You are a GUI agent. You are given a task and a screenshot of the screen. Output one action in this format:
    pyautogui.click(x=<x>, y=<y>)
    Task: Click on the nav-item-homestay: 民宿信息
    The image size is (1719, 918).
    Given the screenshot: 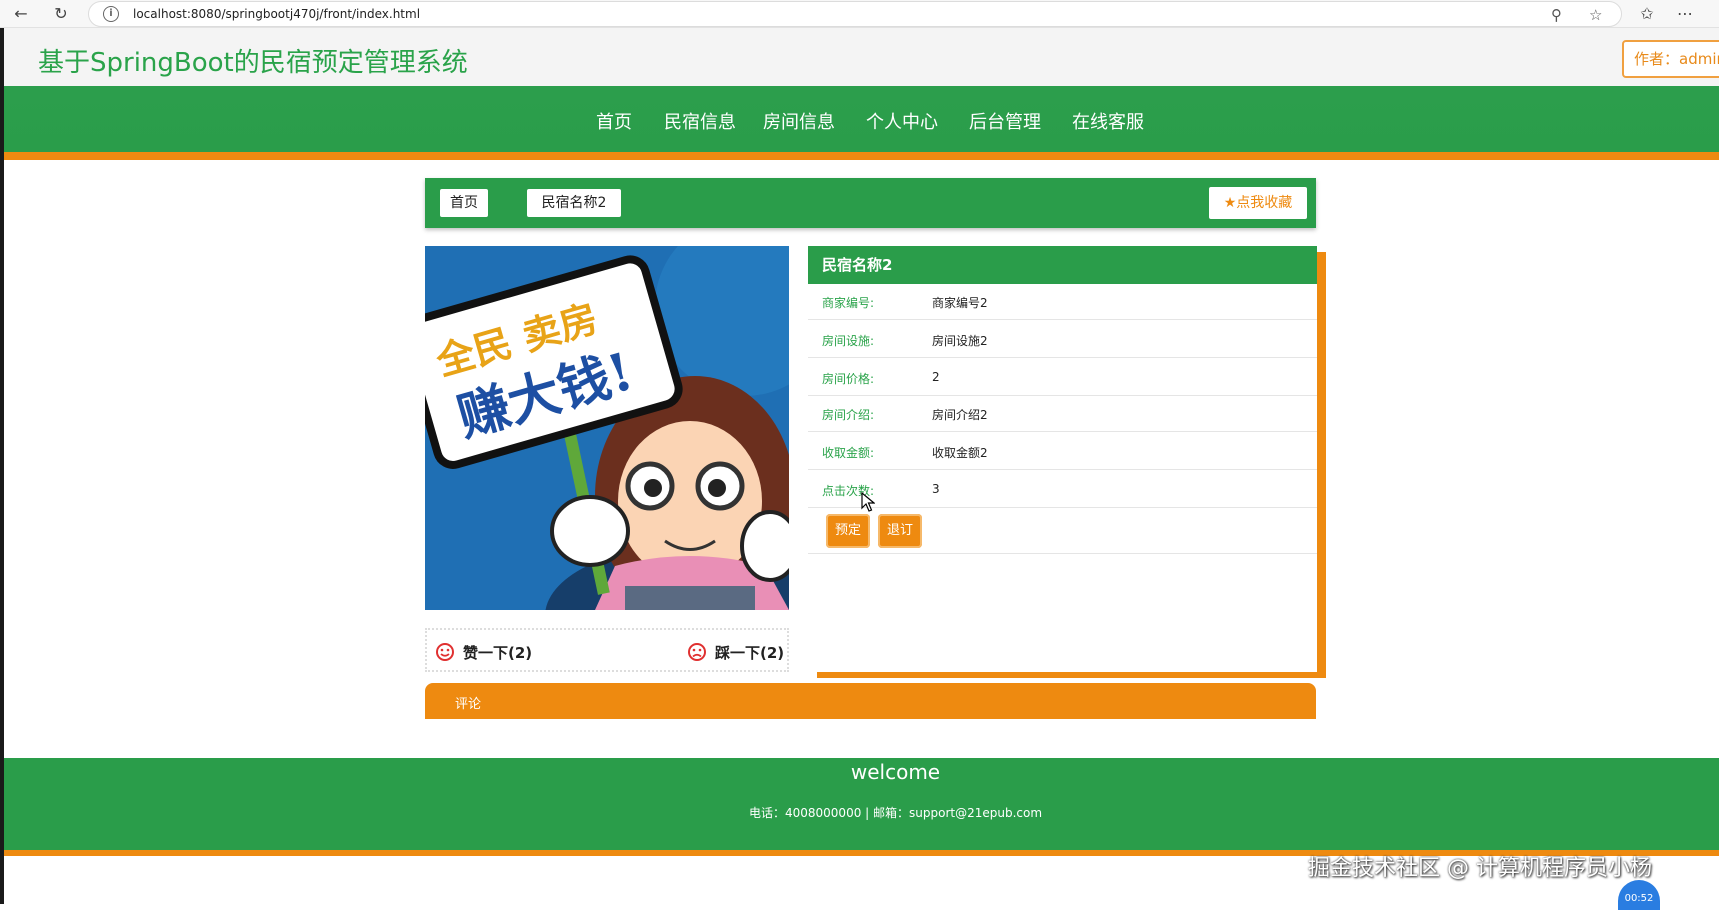 What is the action you would take?
    pyautogui.click(x=700, y=121)
    